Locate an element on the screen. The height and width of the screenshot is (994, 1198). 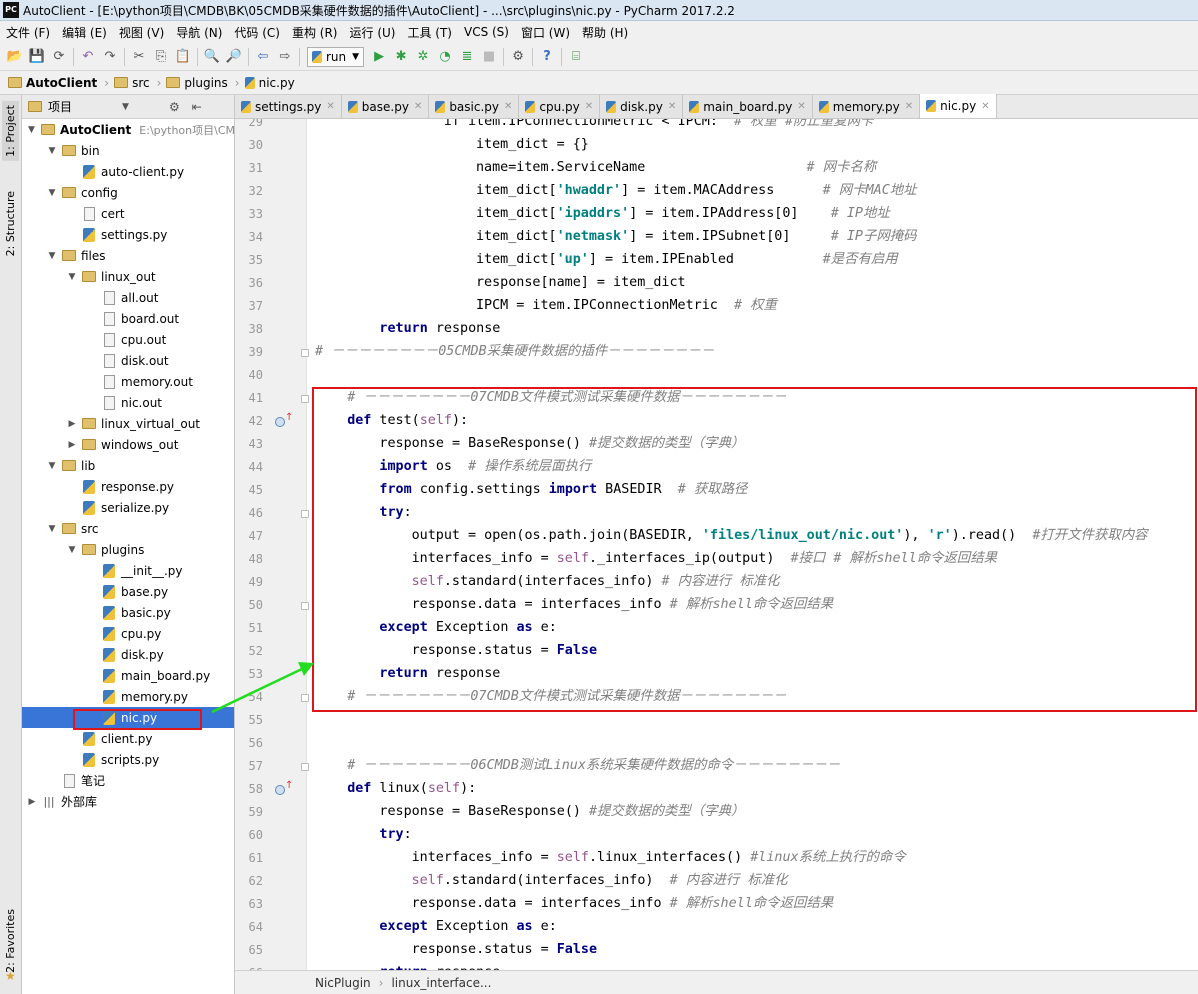
tree-item: settings.py is located at coordinates (128, 234).